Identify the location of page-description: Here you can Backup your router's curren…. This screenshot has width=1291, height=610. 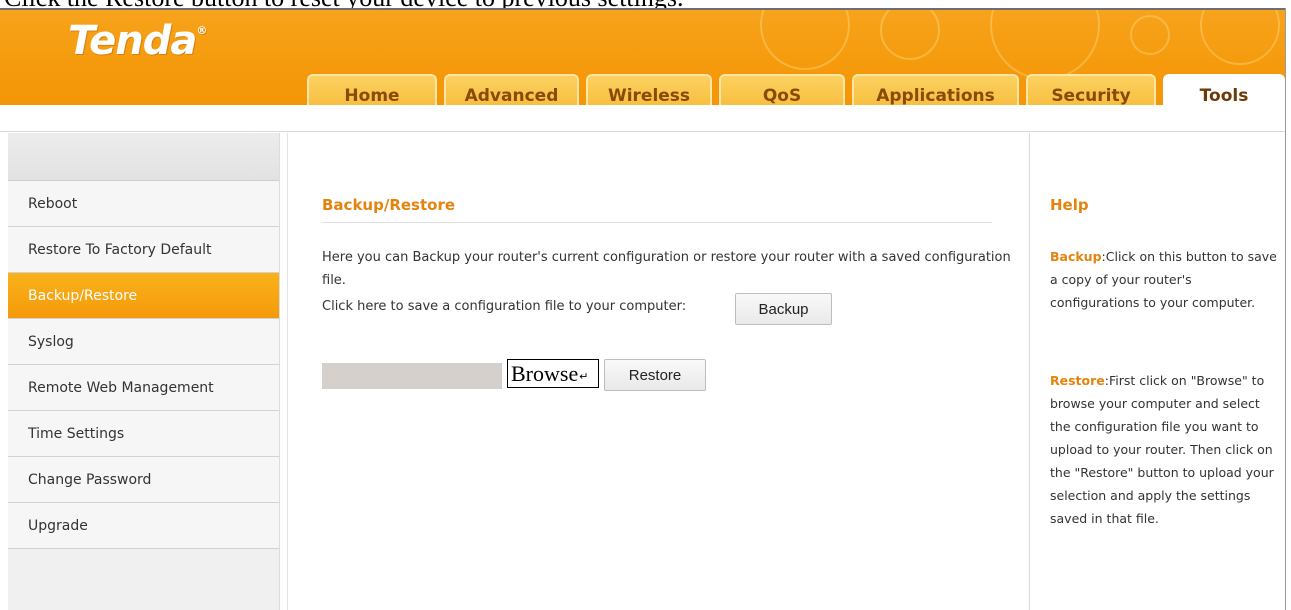
(666, 269).